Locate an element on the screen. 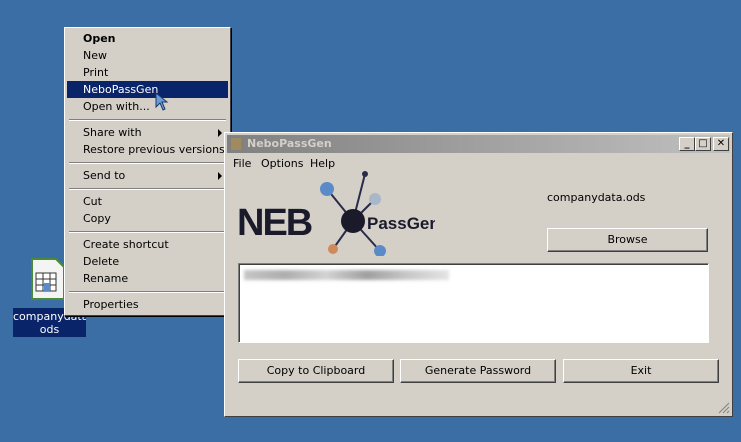 The width and height of the screenshot is (741, 442). menu-item-label: Send to is located at coordinates (104, 175).